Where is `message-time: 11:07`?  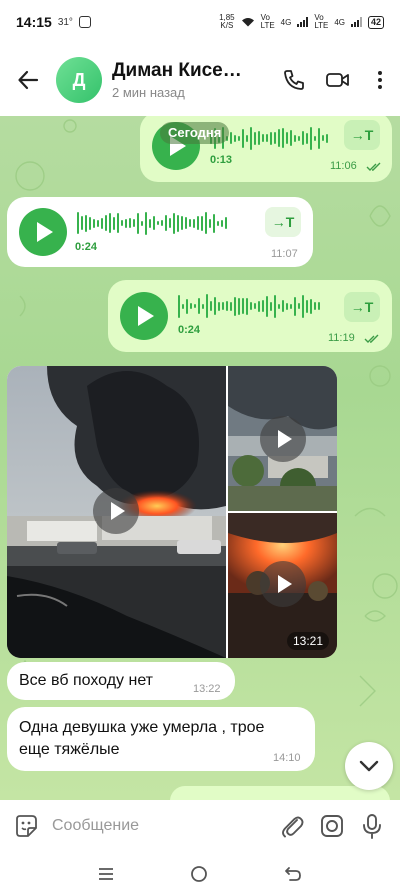 message-time: 11:07 is located at coordinates (284, 254).